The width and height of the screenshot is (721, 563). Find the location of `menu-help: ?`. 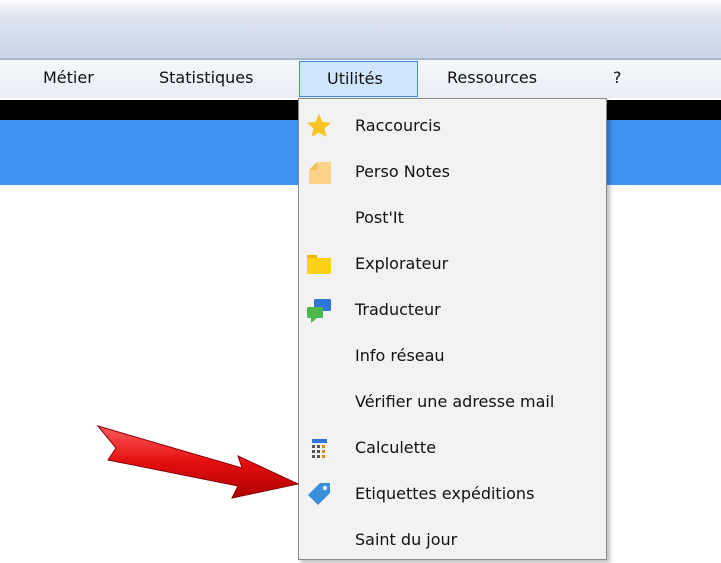

menu-help: ? is located at coordinates (617, 78).